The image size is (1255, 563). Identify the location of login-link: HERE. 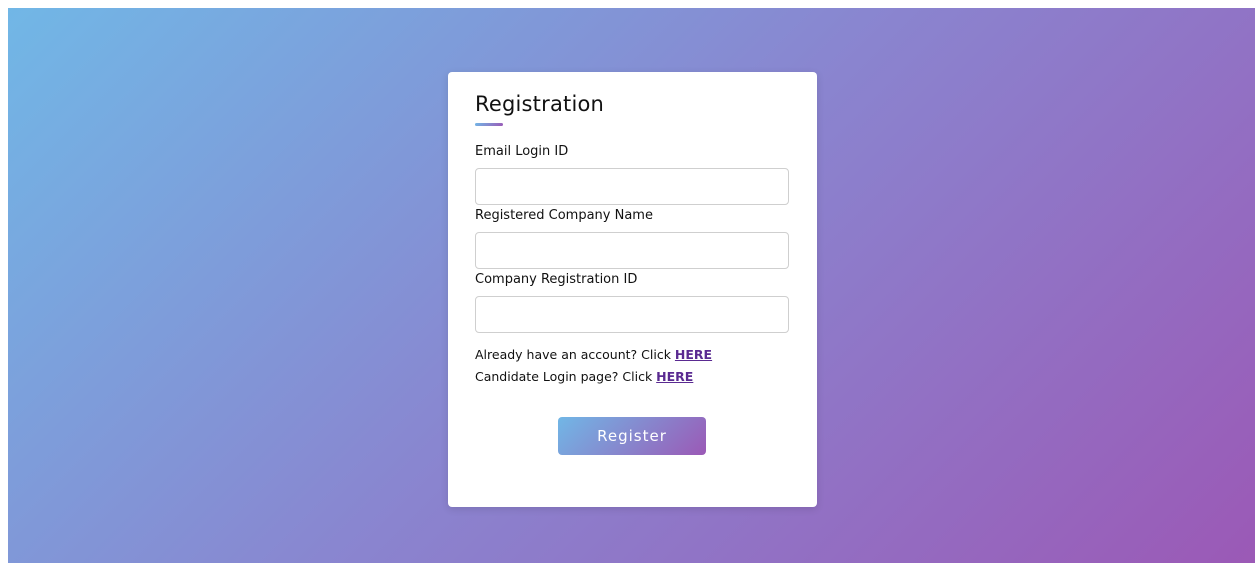
(693, 354).